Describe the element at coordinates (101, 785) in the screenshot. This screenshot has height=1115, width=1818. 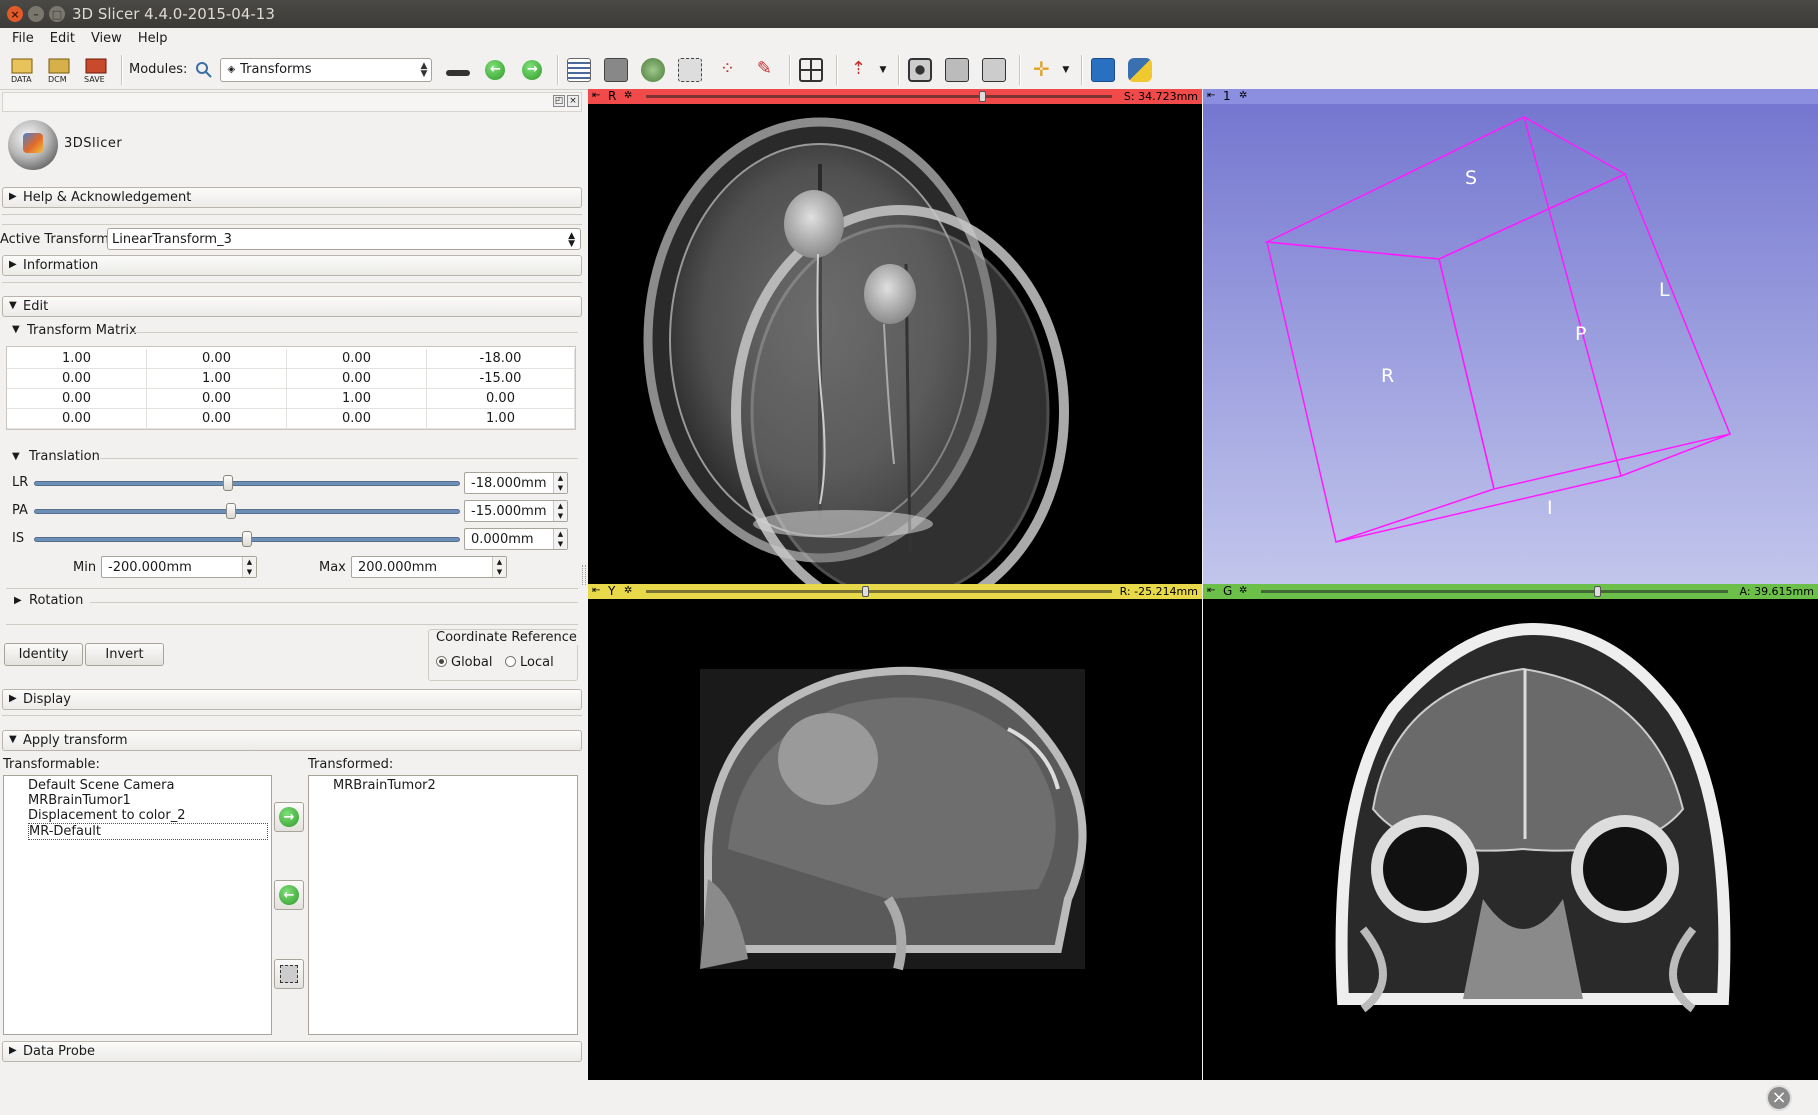
I see `transformable-item: Default Scene Camera` at that location.